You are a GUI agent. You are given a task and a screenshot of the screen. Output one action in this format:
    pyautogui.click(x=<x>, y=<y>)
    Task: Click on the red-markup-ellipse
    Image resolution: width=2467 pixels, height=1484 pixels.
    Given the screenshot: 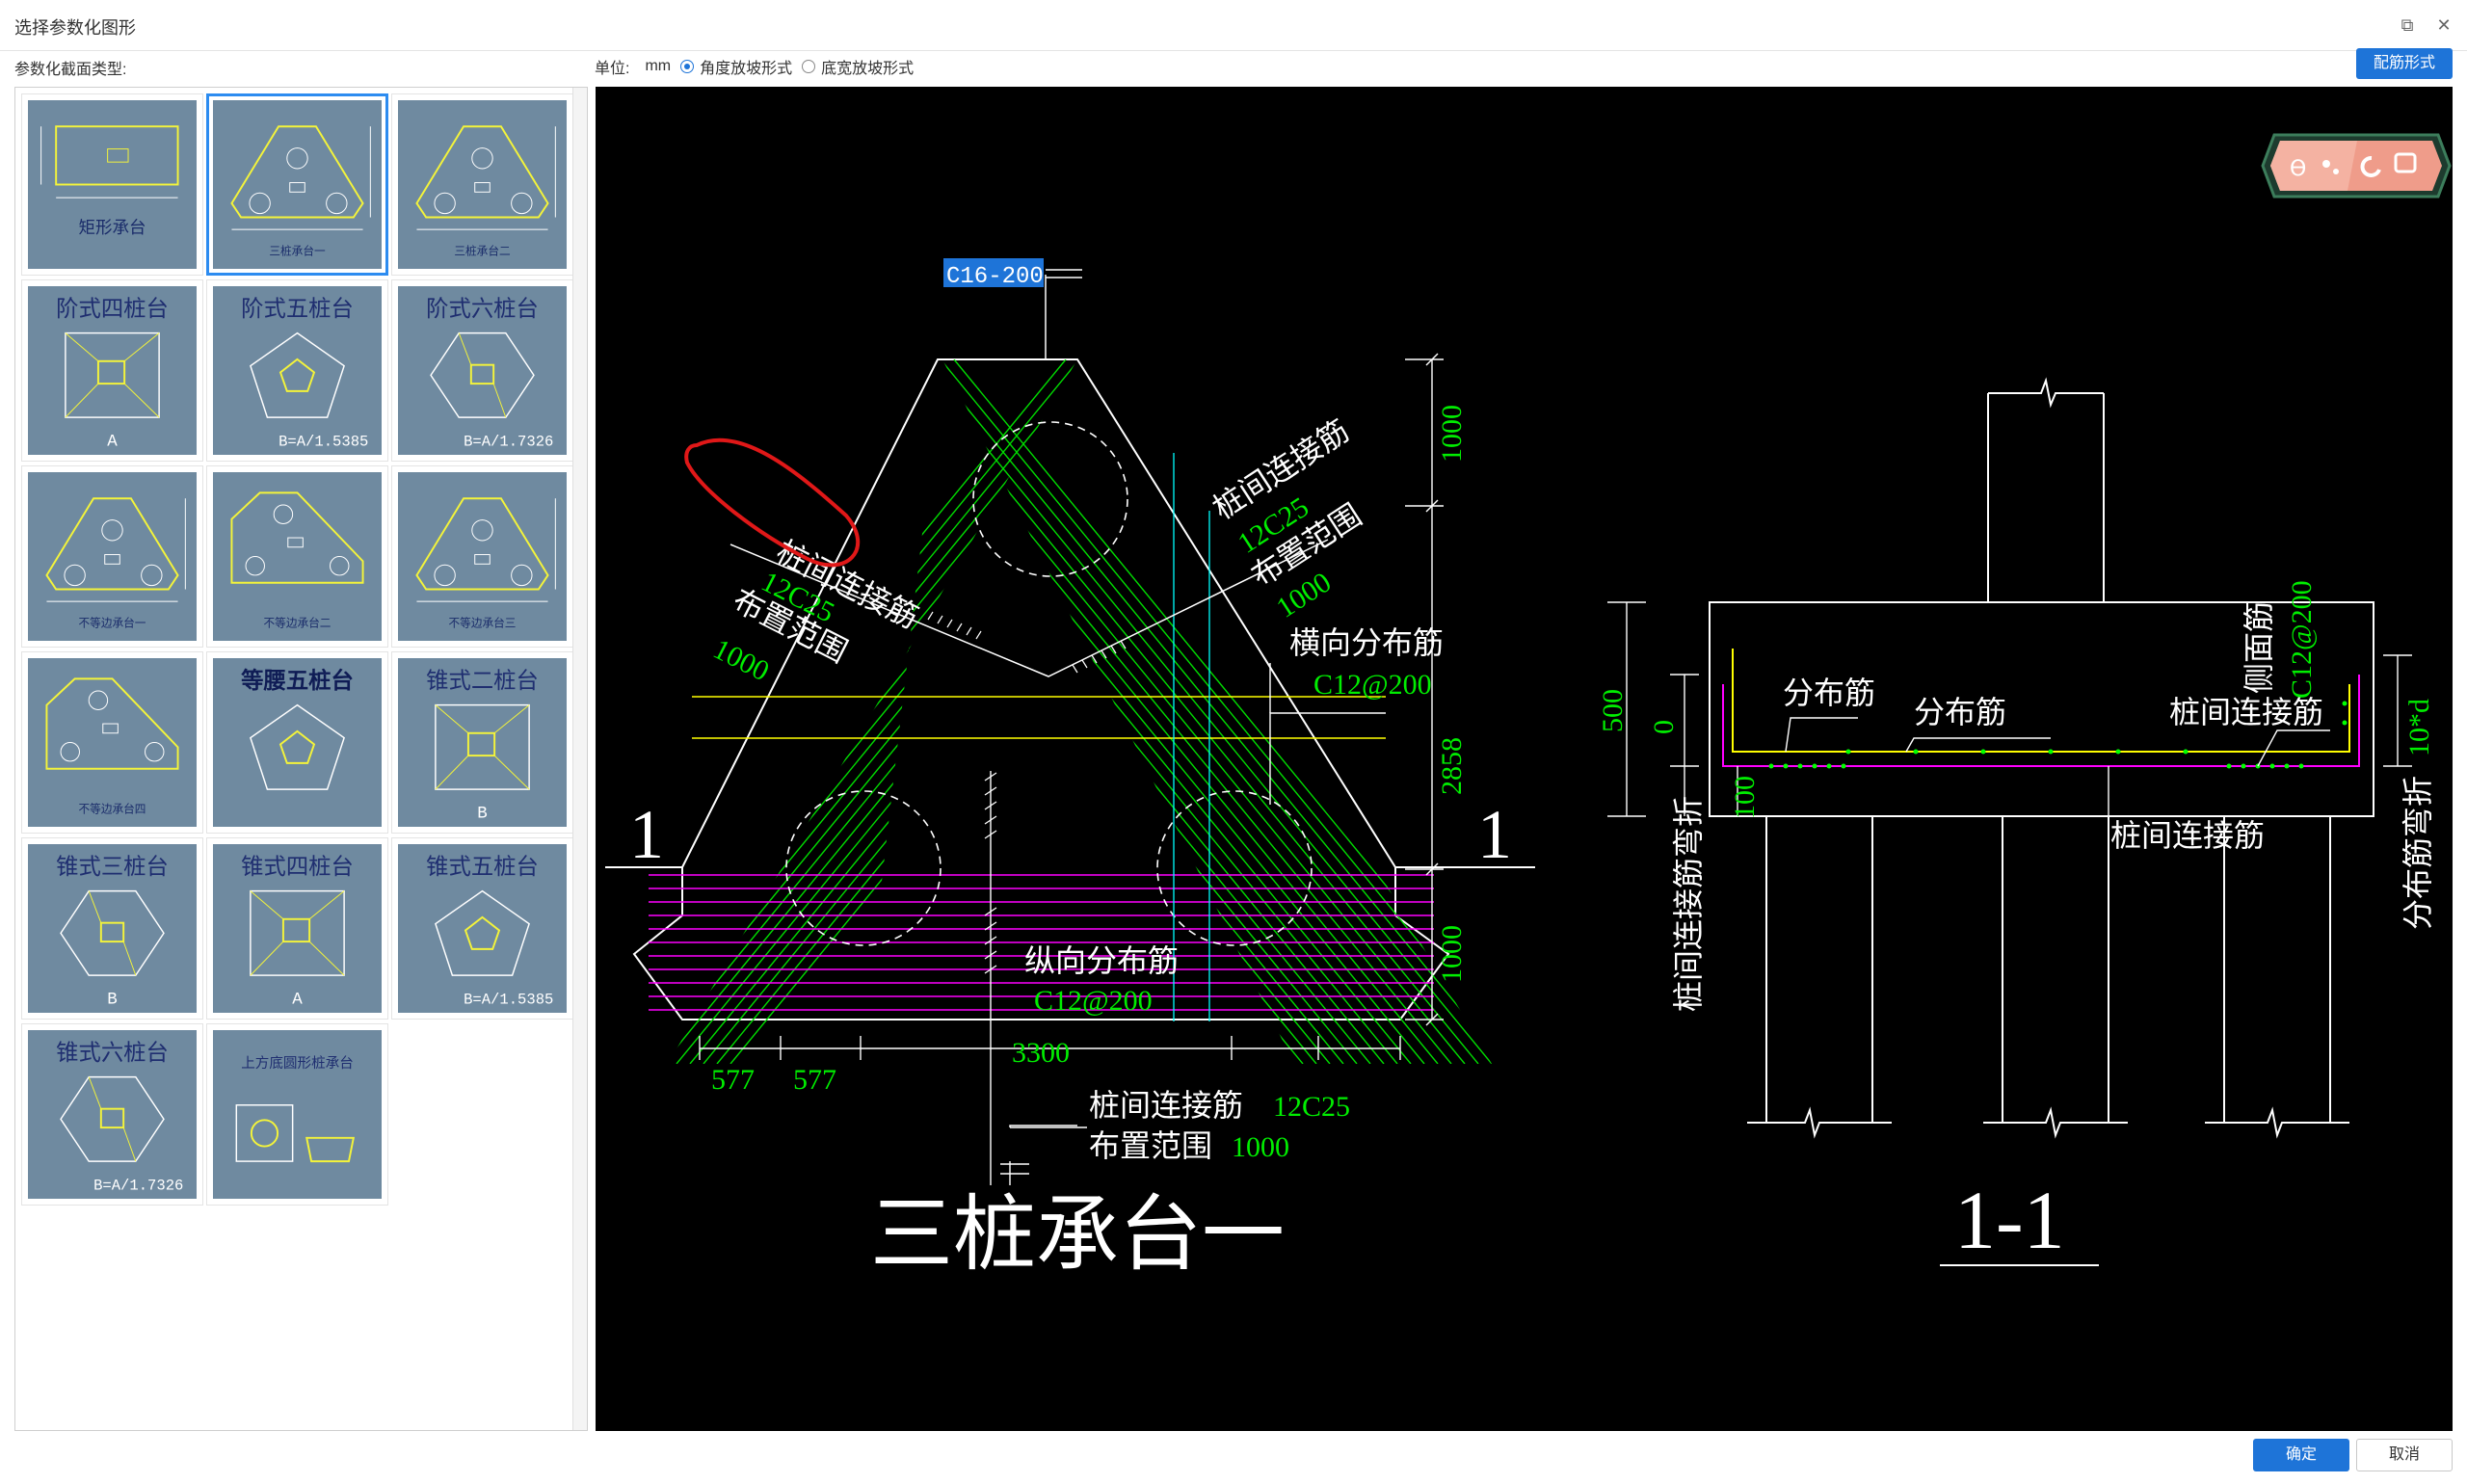 What is the action you would take?
    pyautogui.click(x=772, y=502)
    